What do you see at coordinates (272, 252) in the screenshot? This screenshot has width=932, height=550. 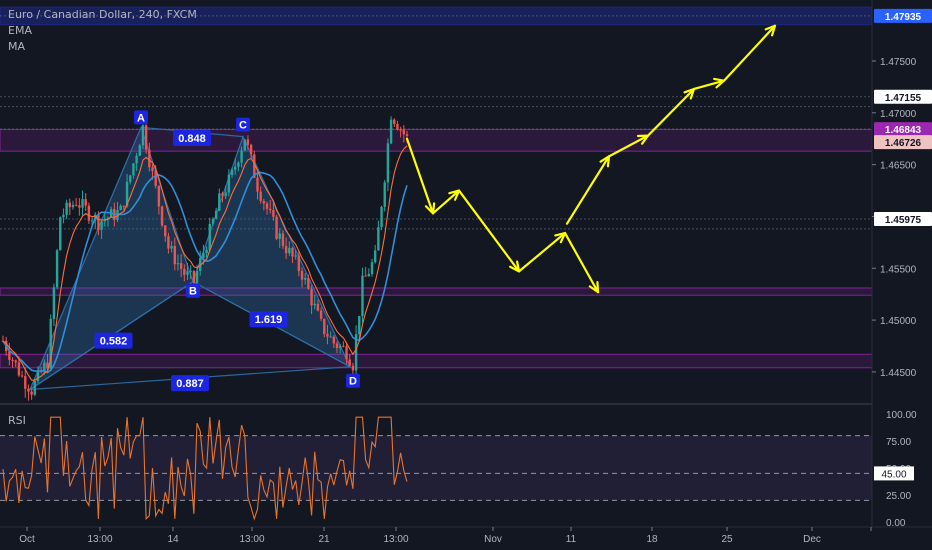 I see `pattern-triangle-bcd` at bounding box center [272, 252].